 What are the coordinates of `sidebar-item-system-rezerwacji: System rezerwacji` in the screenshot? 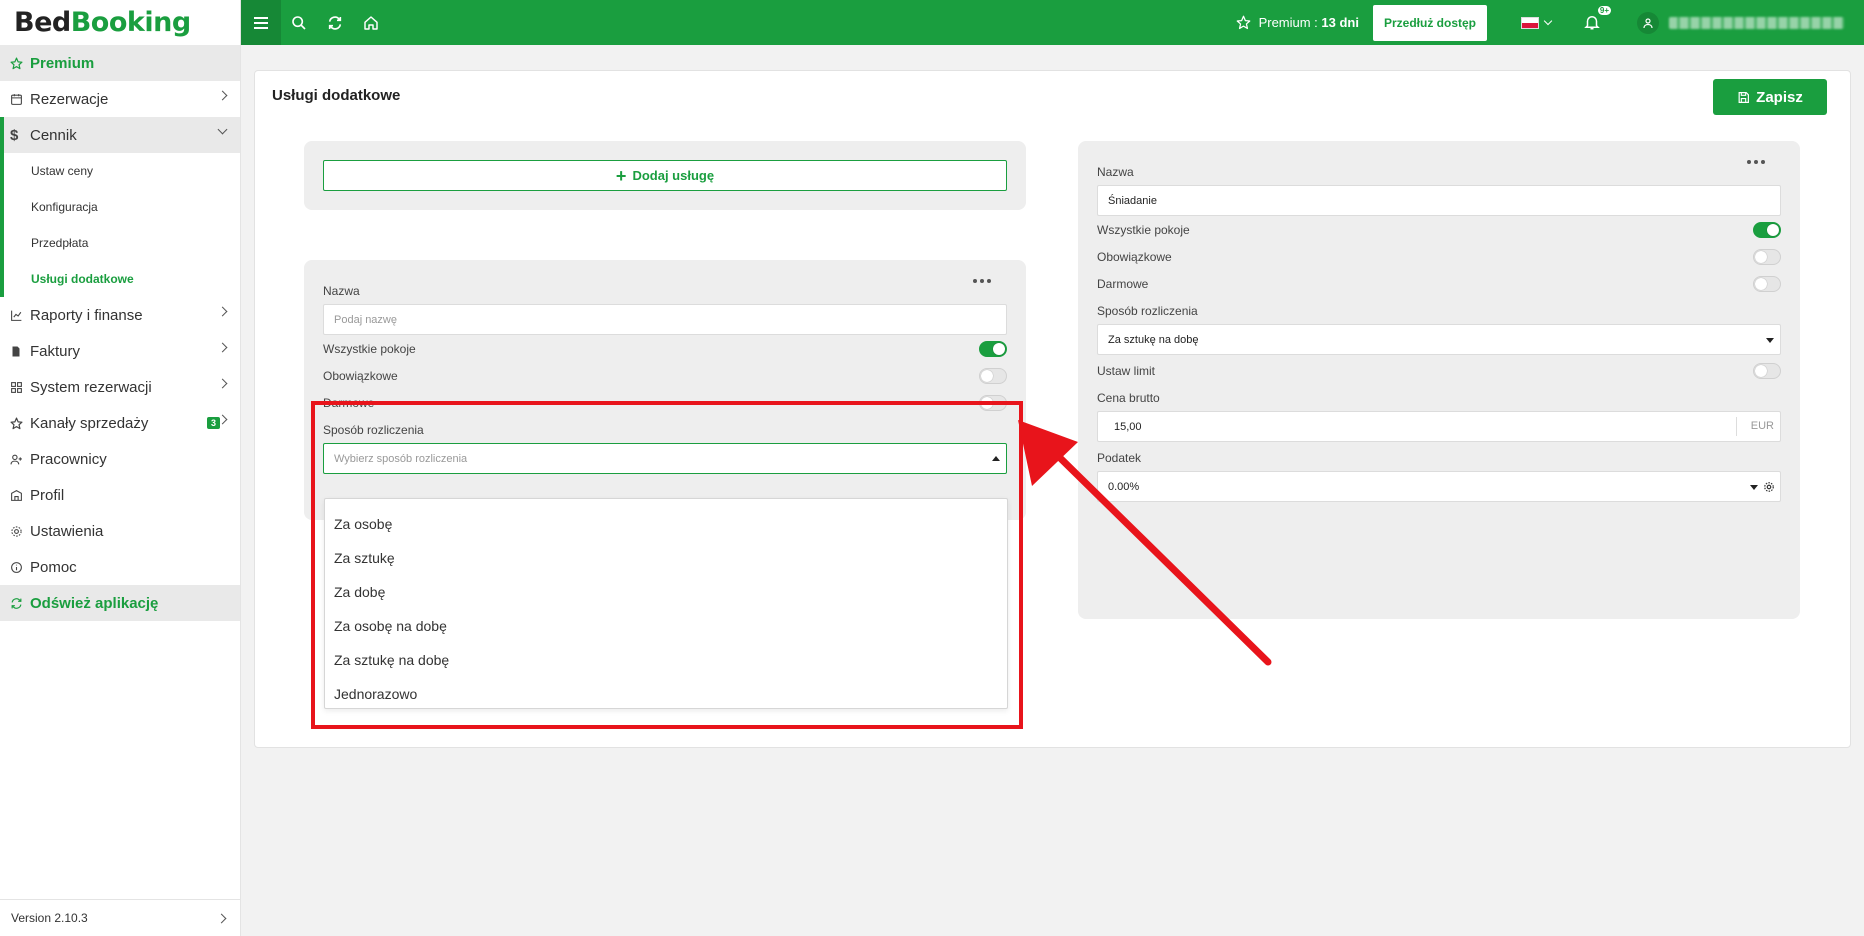 It's located at (120, 387).